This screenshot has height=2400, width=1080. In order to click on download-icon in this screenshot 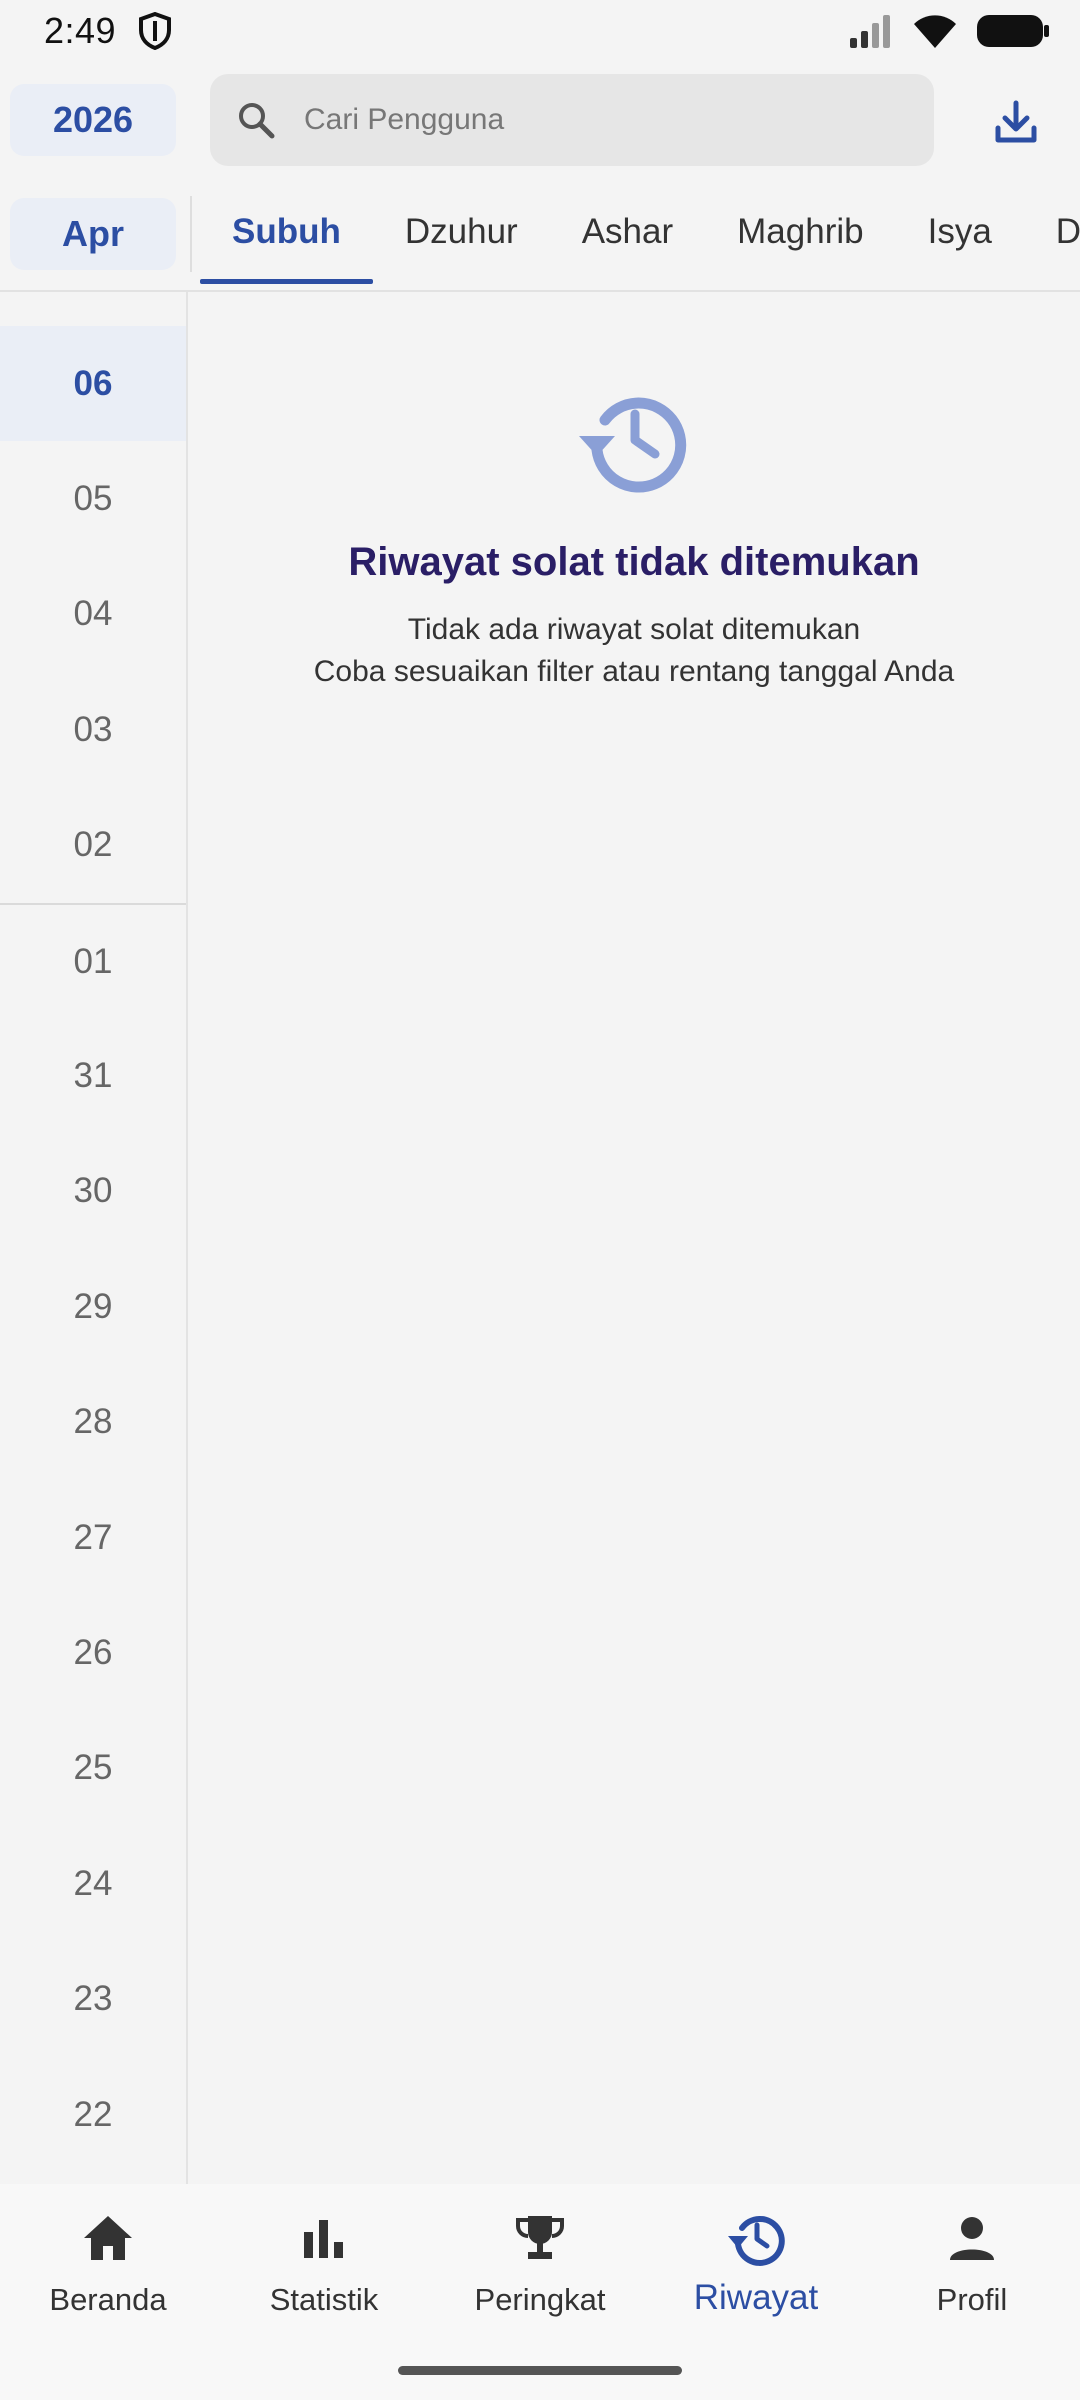, I will do `click(1016, 121)`.